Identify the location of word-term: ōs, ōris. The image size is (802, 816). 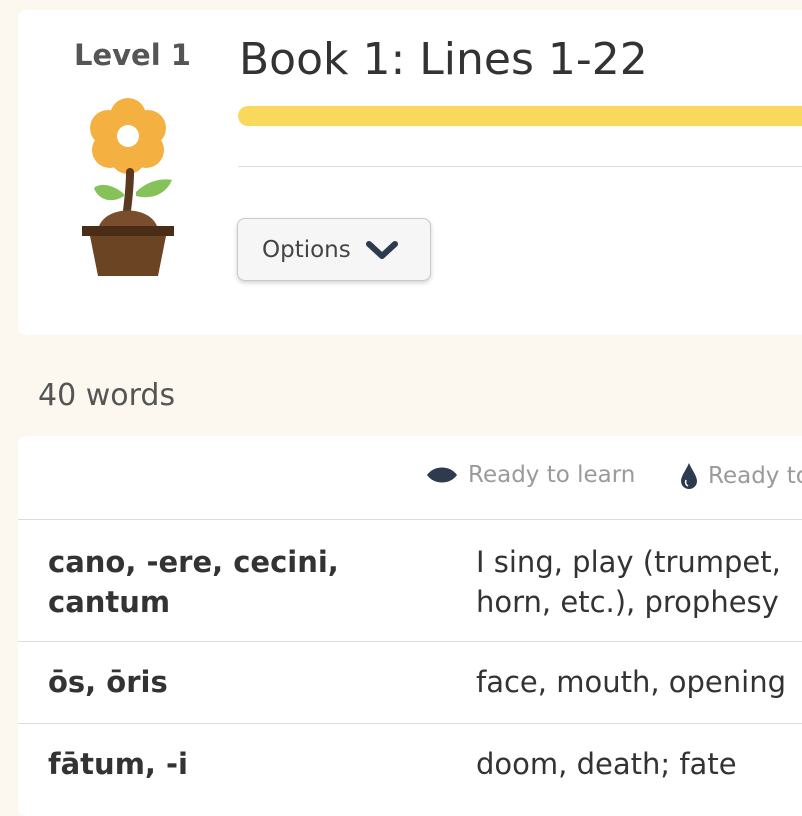
(108, 682).